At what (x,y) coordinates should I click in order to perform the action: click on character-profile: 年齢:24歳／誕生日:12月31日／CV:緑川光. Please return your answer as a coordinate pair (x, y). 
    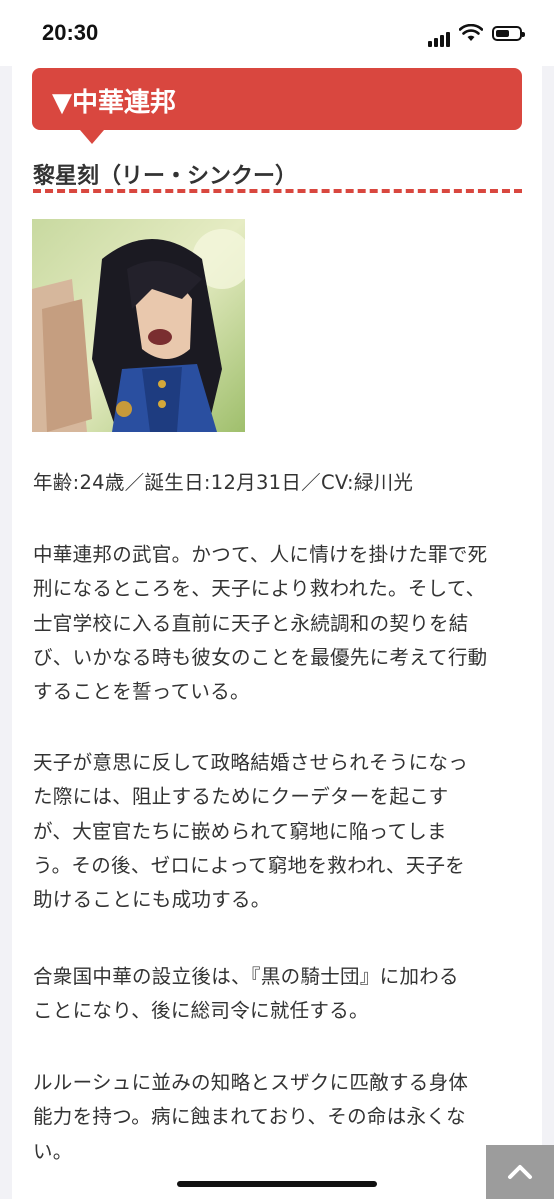
    Looking at the image, I should click on (223, 482).